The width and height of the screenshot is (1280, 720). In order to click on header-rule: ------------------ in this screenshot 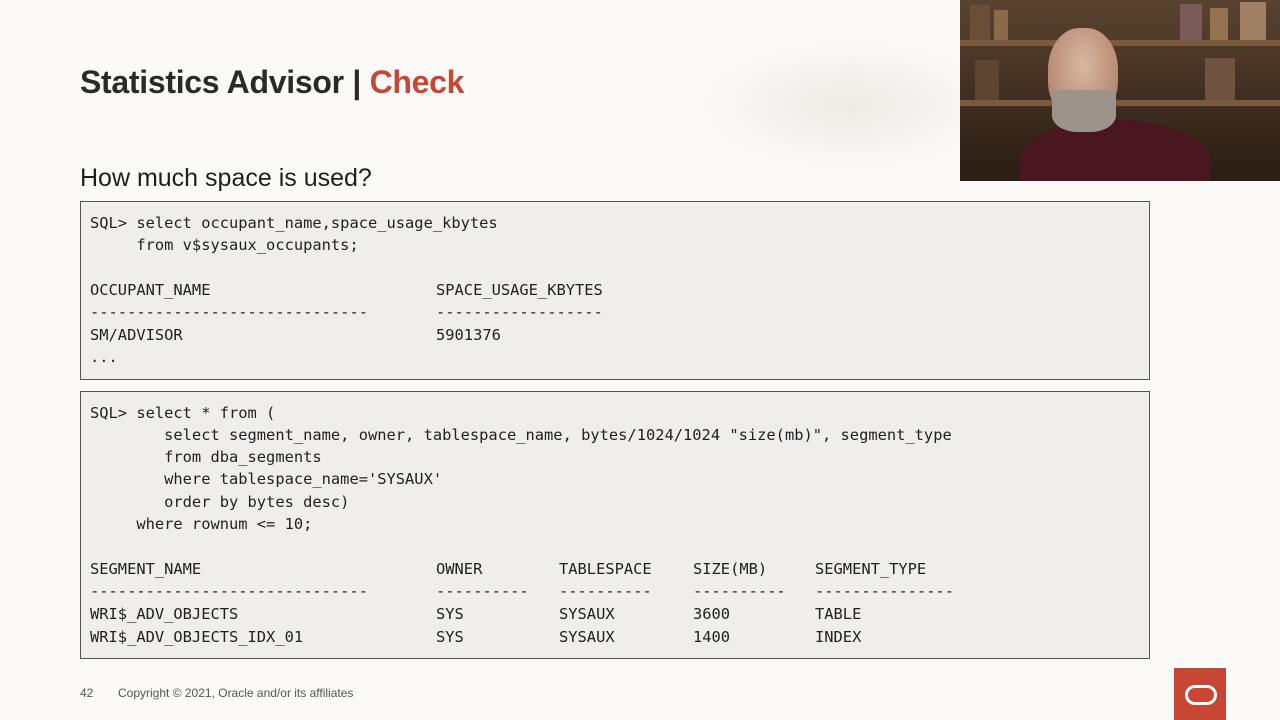, I will do `click(519, 312)`.